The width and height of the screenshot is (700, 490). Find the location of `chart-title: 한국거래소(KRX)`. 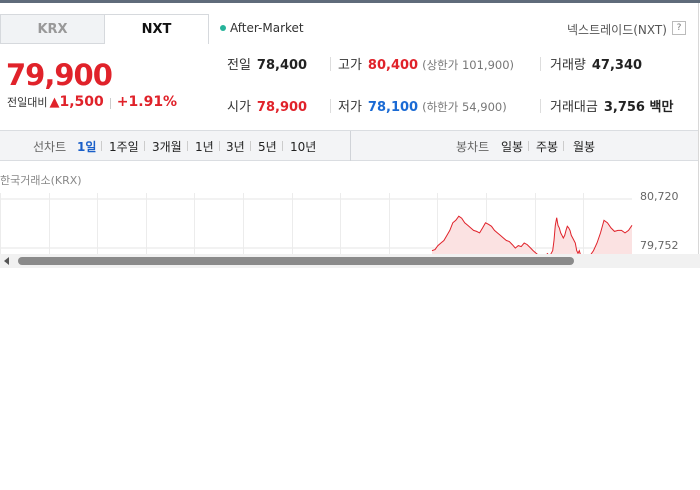

chart-title: 한국거래소(KRX) is located at coordinates (41, 180).